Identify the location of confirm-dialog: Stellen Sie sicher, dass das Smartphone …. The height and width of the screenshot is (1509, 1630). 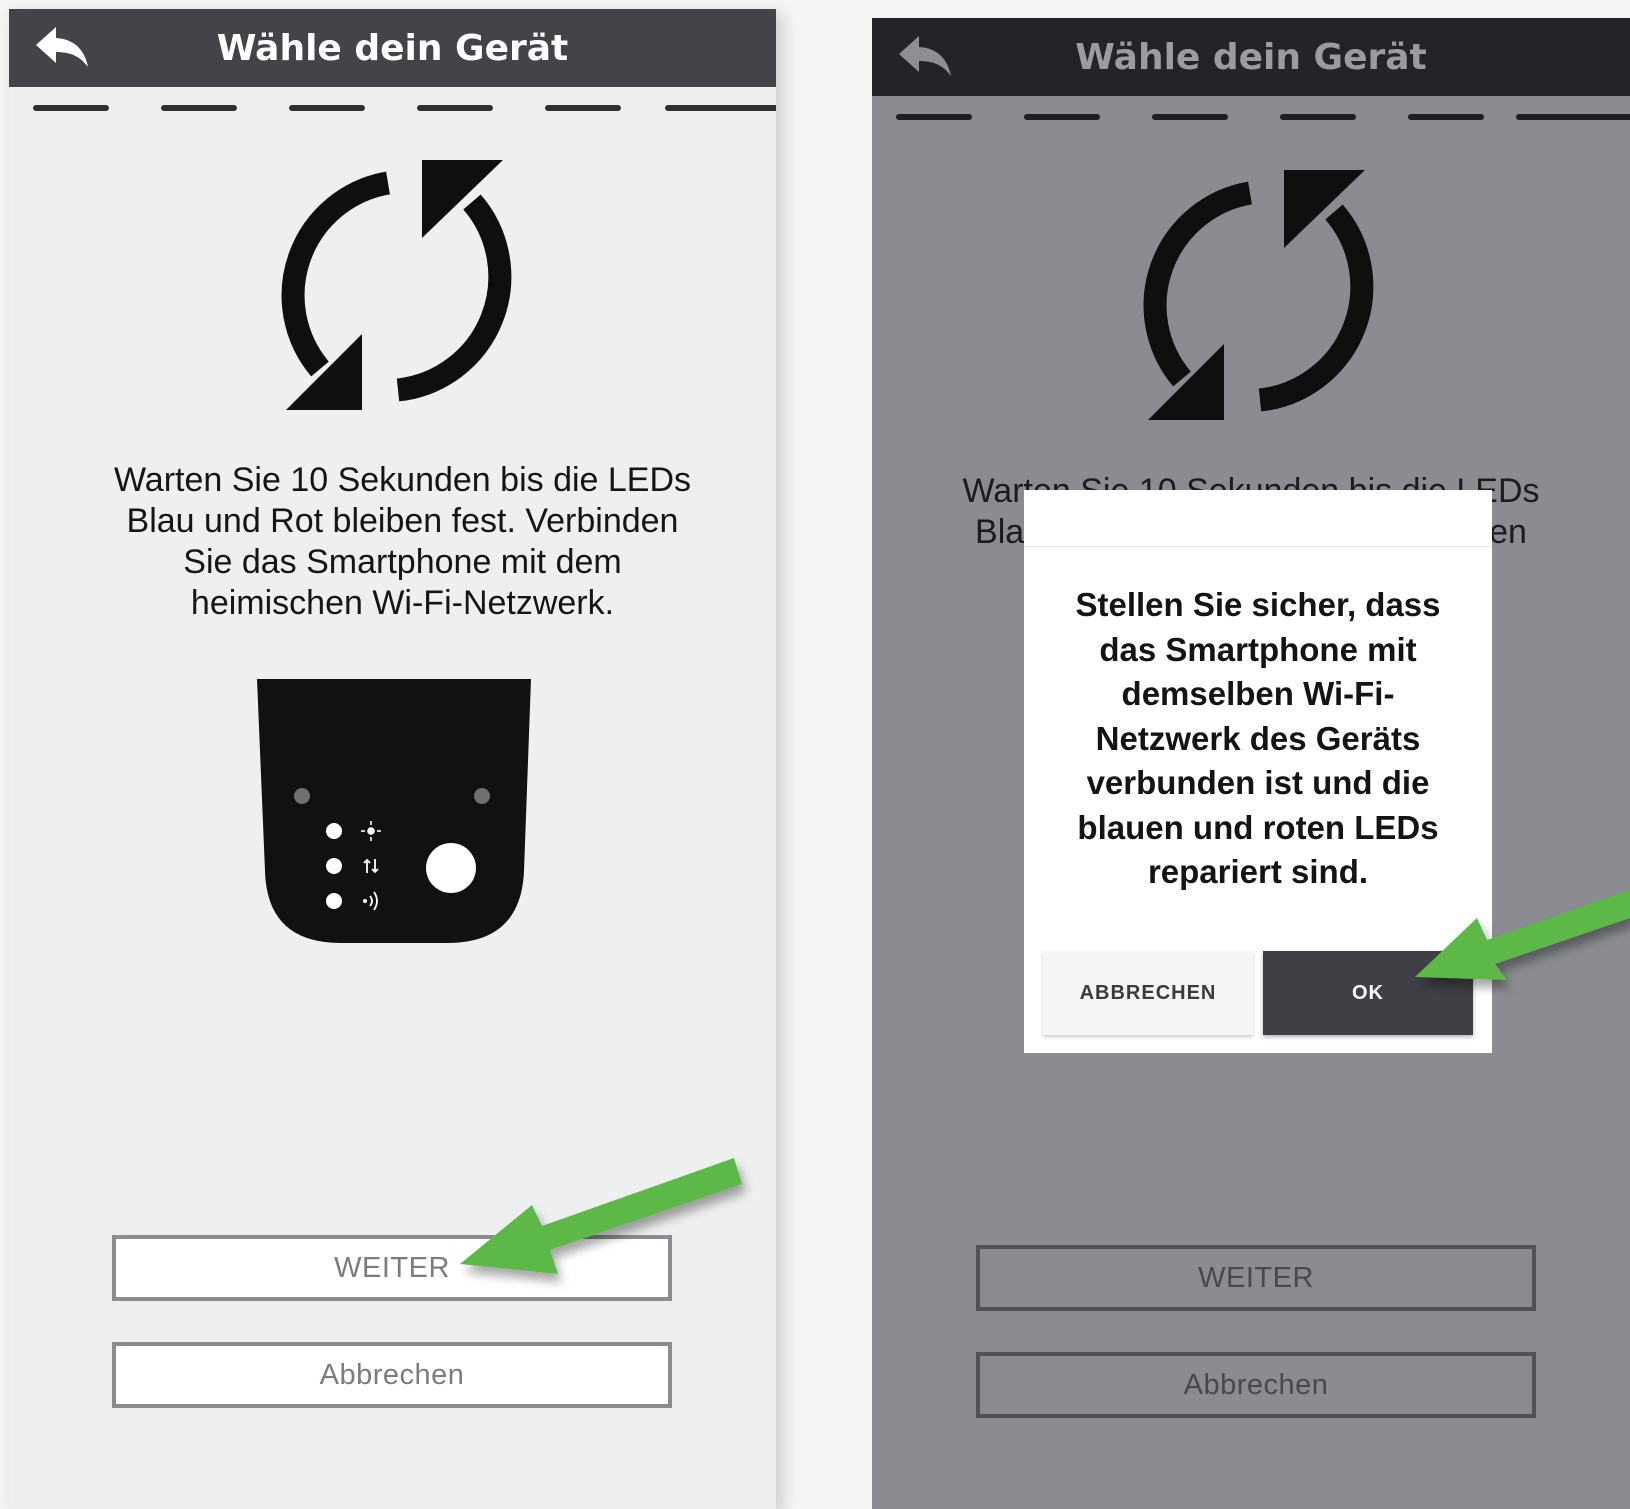
(1258, 771).